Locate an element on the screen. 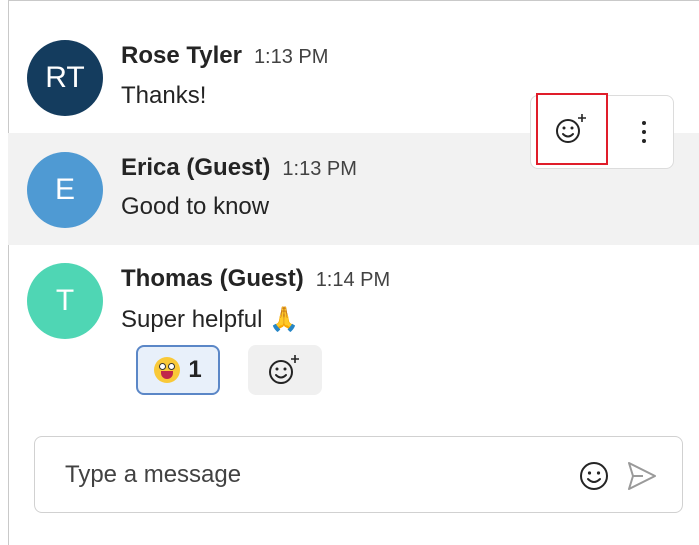 Image resolution: width=699 pixels, height=545 pixels. message-author: Thomas (Guest) is located at coordinates (212, 278).